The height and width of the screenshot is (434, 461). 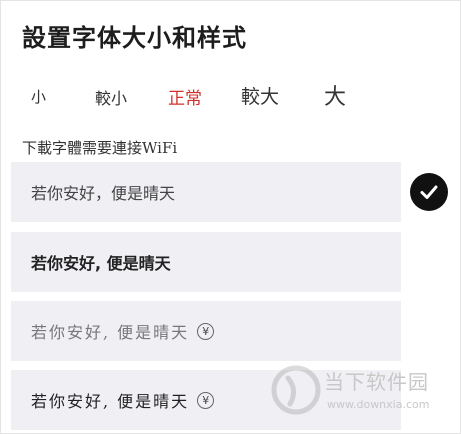 I want to click on font-style-option-3: 若你安好, 便是晴天 ¥, so click(x=206, y=331).